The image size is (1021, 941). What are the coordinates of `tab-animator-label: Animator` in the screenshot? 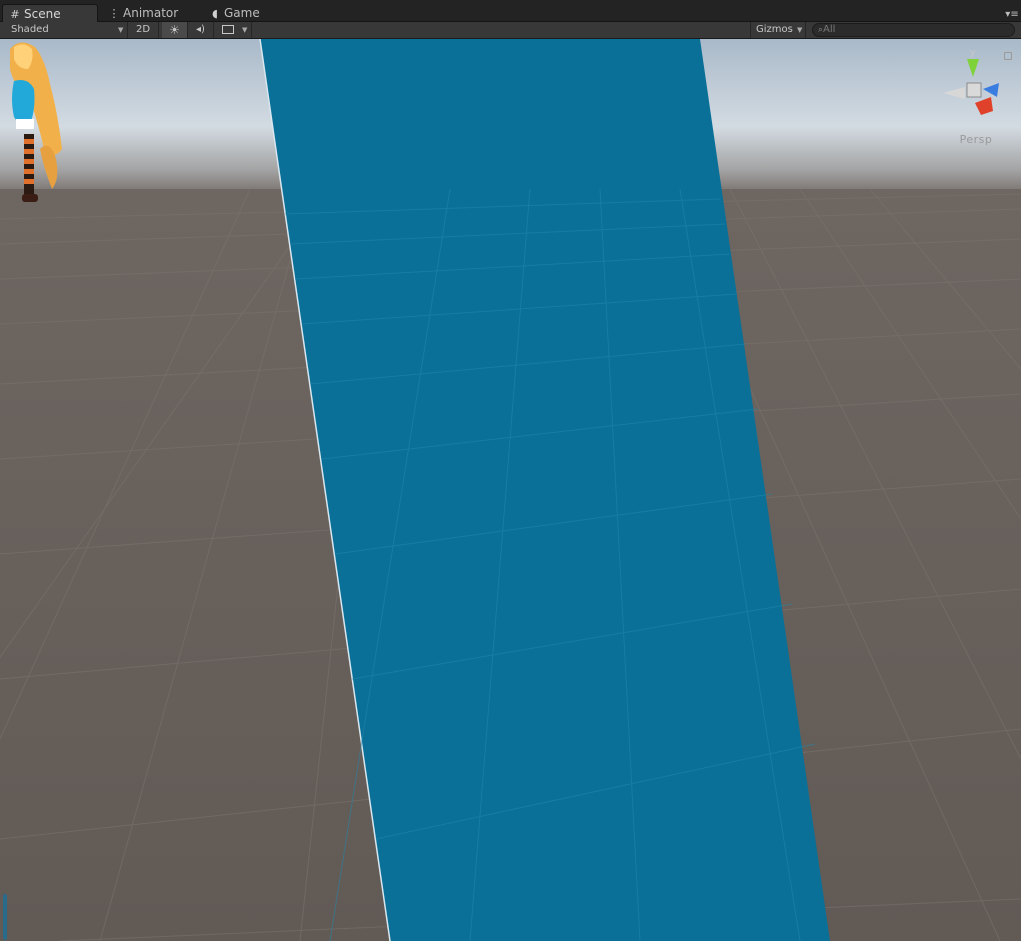 It's located at (151, 13).